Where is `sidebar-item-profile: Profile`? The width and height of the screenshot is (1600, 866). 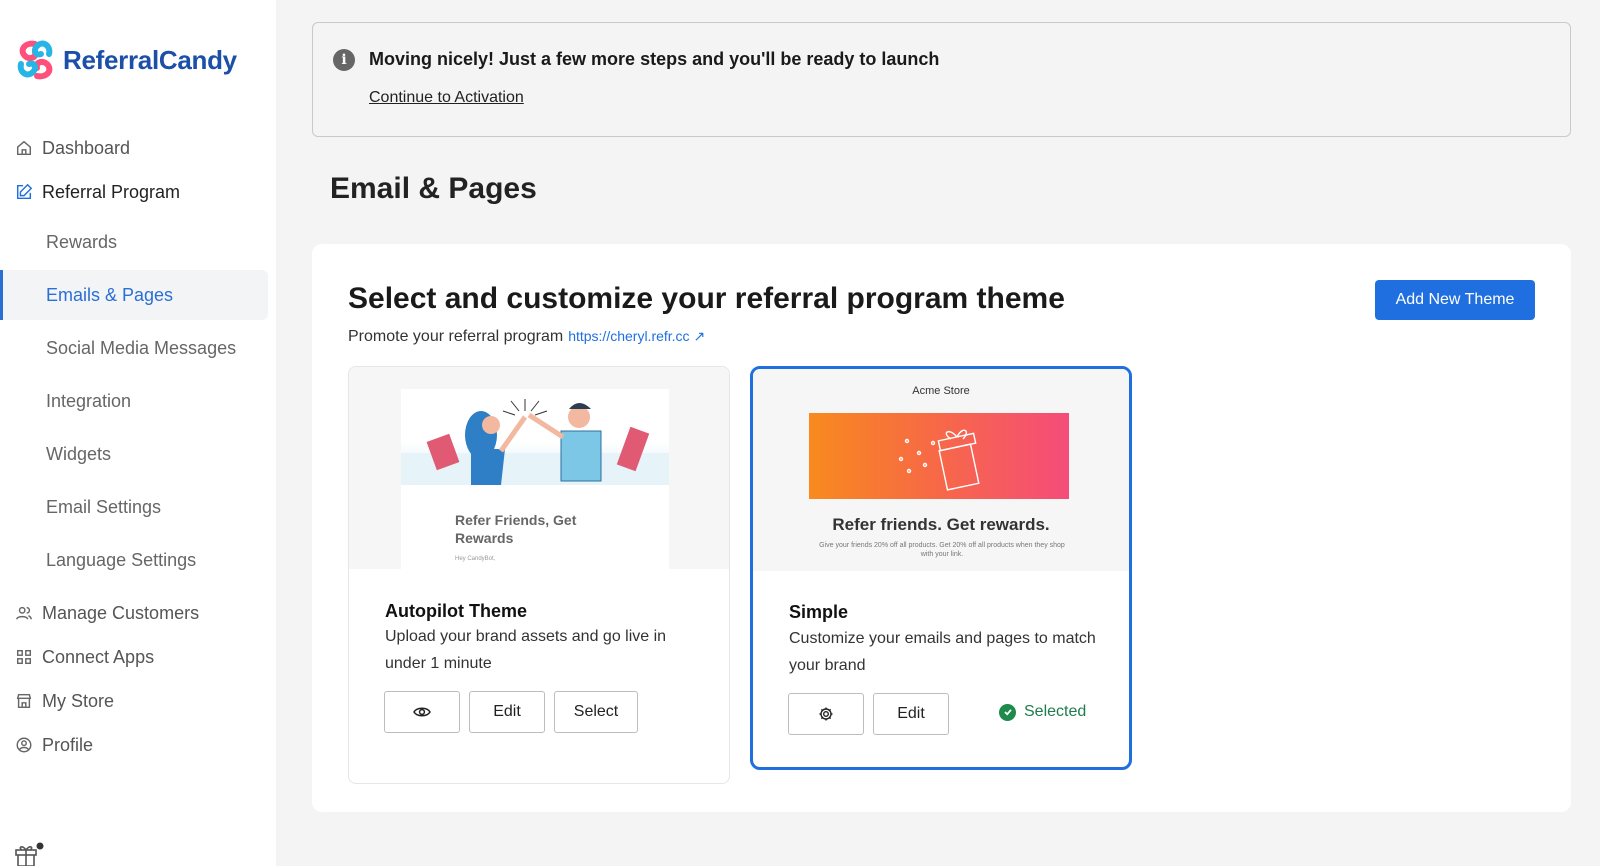
sidebar-item-profile: Profile is located at coordinates (134, 745).